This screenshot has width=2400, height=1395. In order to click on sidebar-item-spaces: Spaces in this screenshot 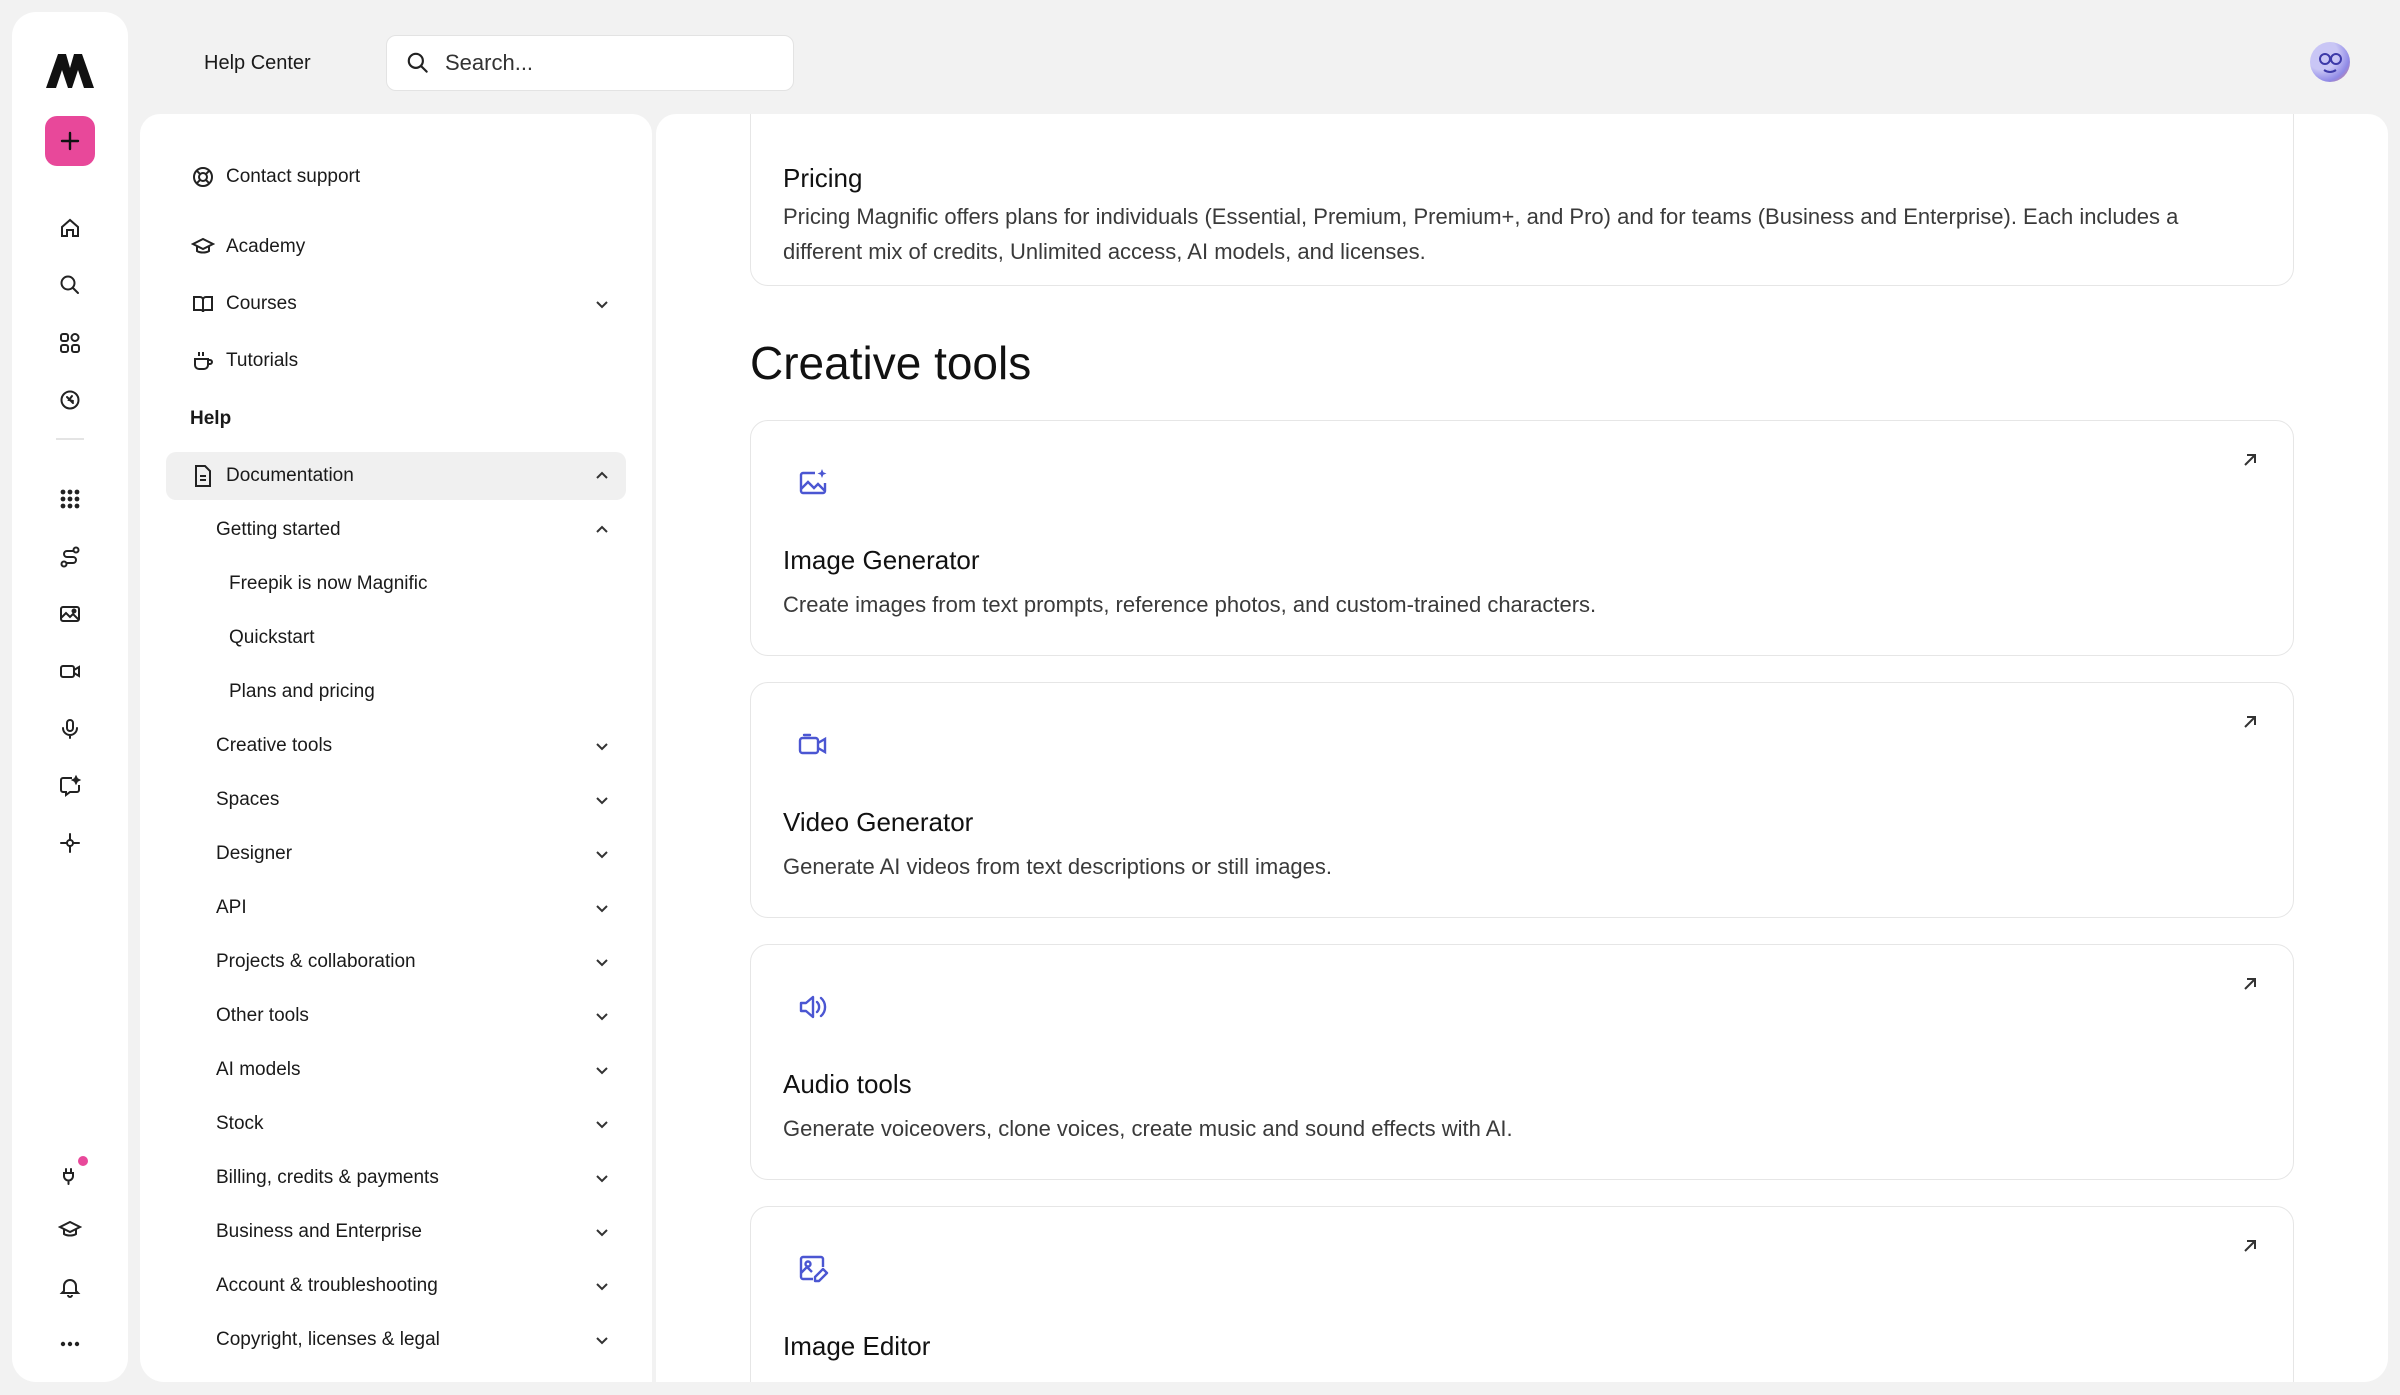, I will do `click(396, 800)`.